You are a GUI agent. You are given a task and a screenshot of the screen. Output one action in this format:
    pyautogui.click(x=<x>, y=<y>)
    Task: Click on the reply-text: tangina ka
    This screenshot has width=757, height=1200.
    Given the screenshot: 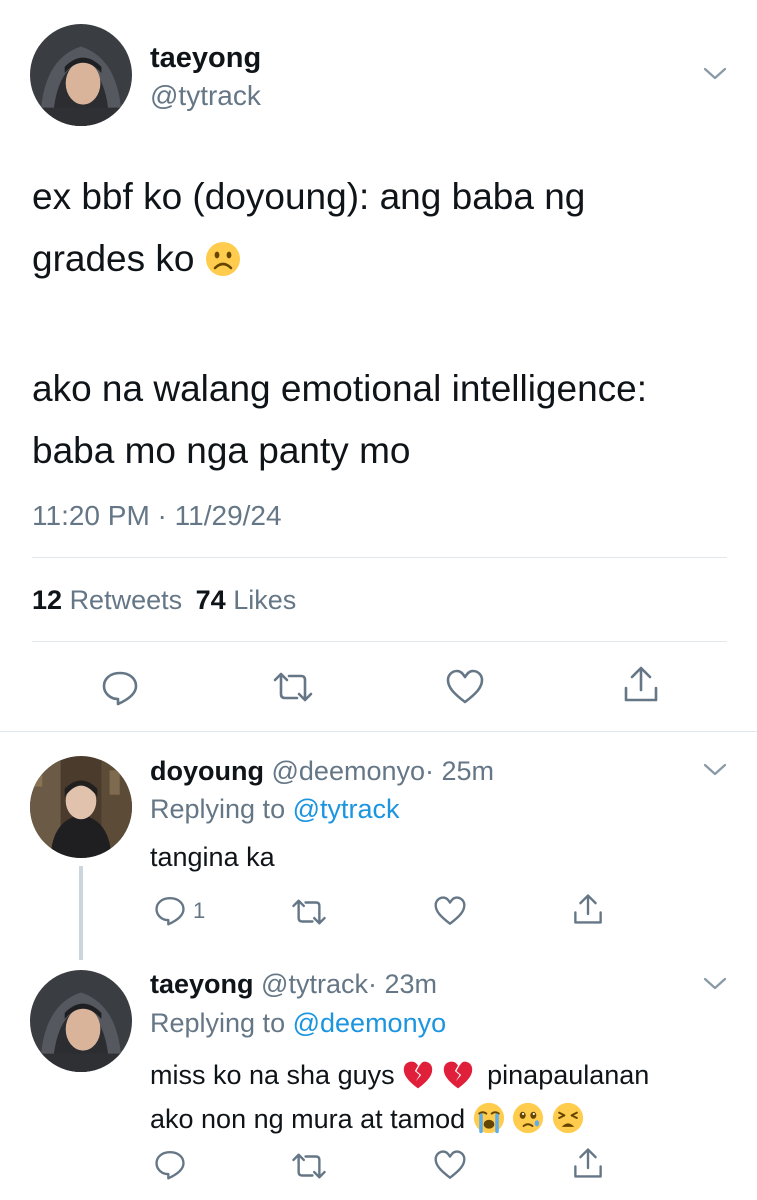 What is the action you would take?
    pyautogui.click(x=212, y=857)
    